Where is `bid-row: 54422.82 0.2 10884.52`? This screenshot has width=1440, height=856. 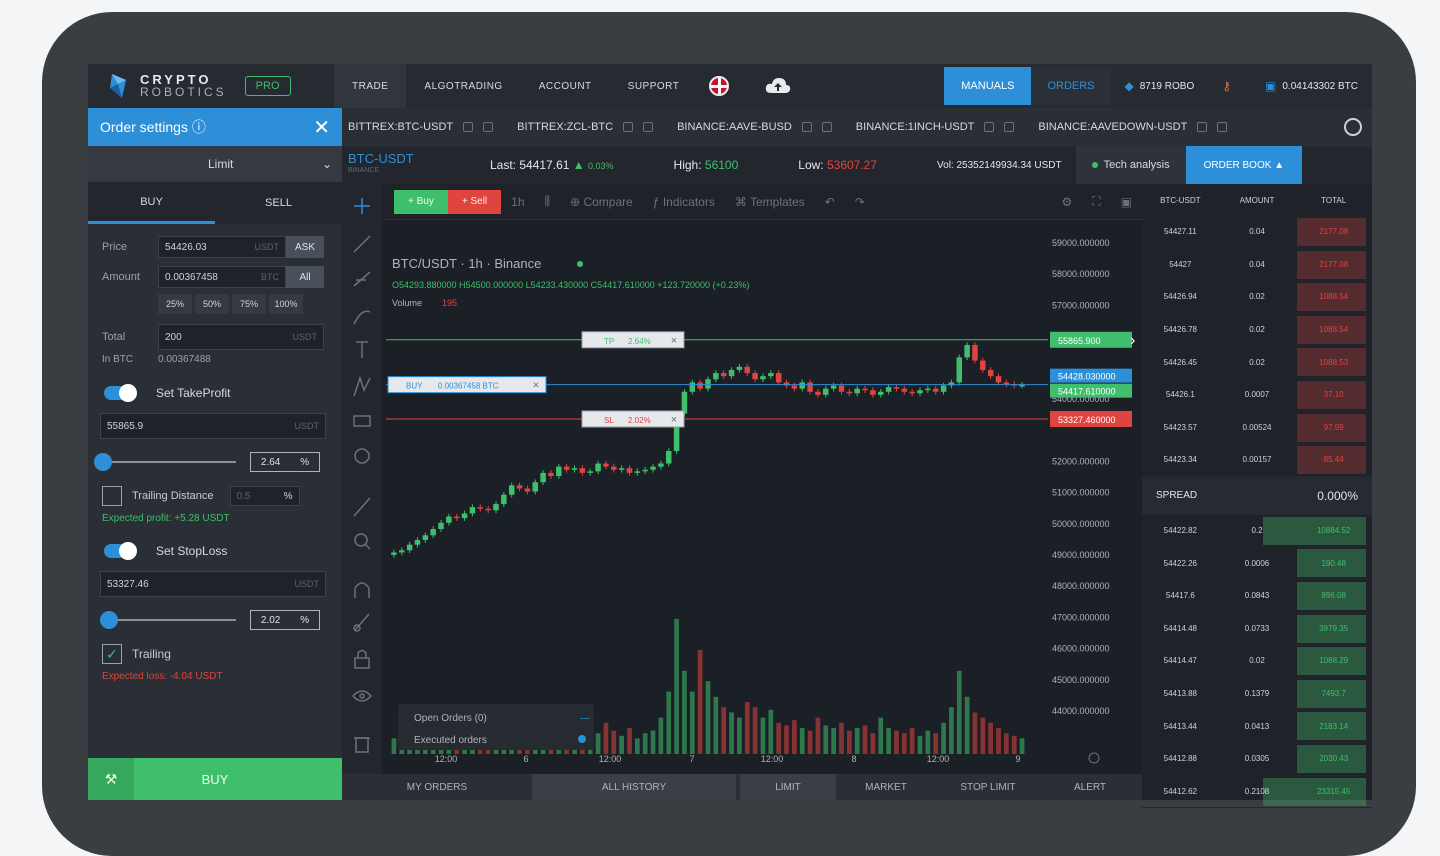
bid-row: 54422.82 0.2 10884.52 is located at coordinates (1257, 531).